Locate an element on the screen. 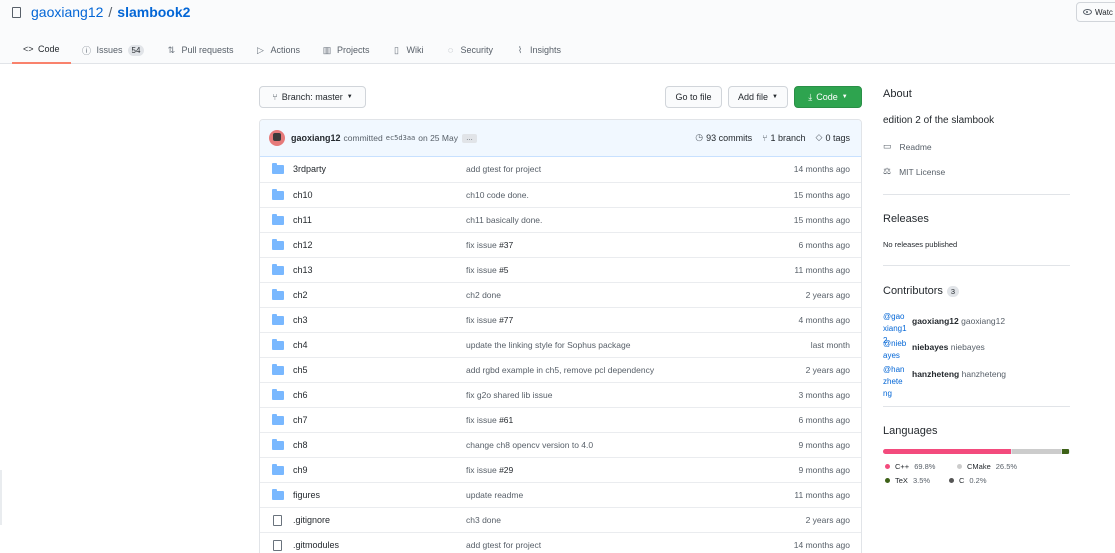 This screenshot has width=1115, height=553. tab-issues: ⓘ Issues 54 is located at coordinates (113, 50).